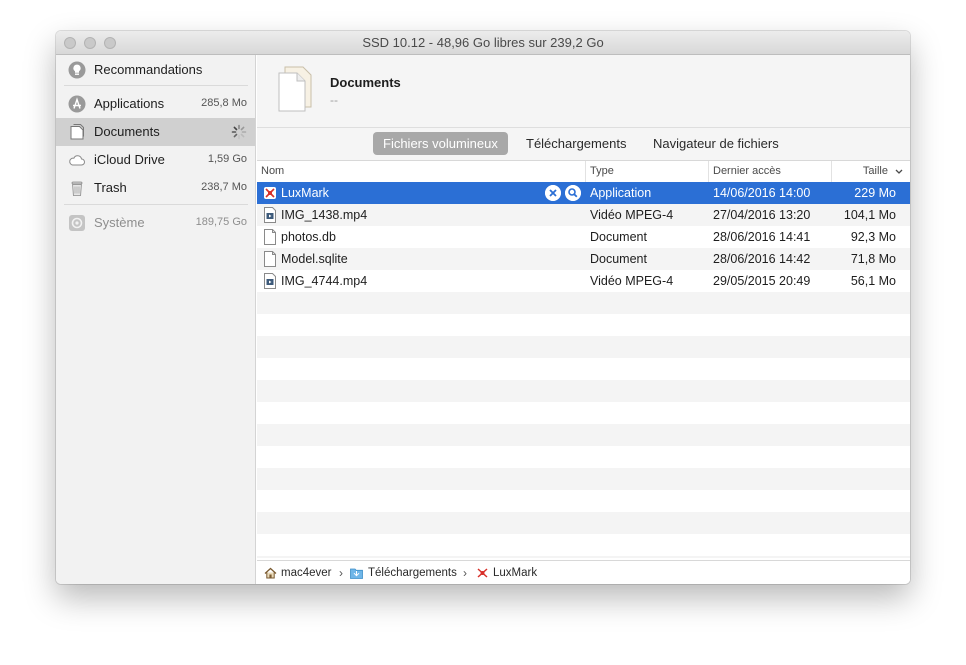  Describe the element at coordinates (224, 103) in the screenshot. I see `sidebar-item-size: 285,8 Mo` at that location.